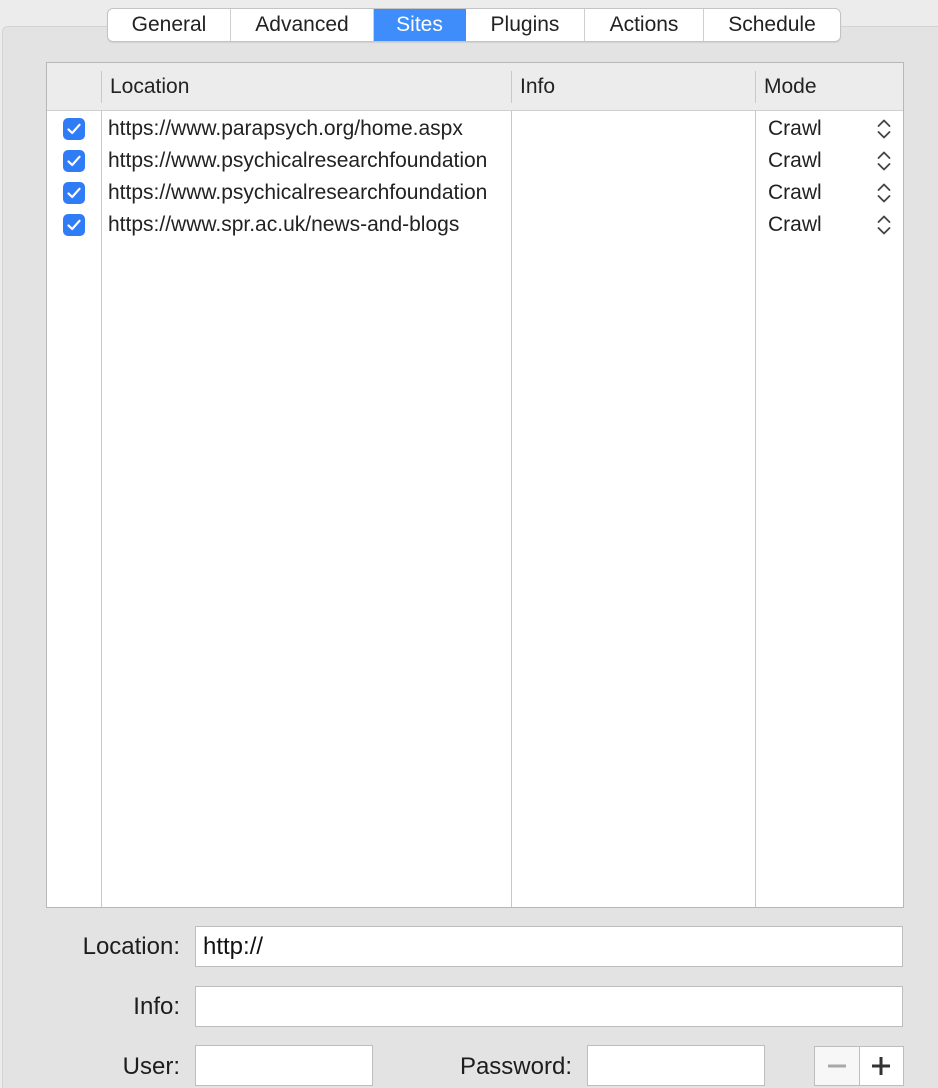 This screenshot has width=938, height=1088. Describe the element at coordinates (169, 25) in the screenshot. I see `tab-general: General` at that location.